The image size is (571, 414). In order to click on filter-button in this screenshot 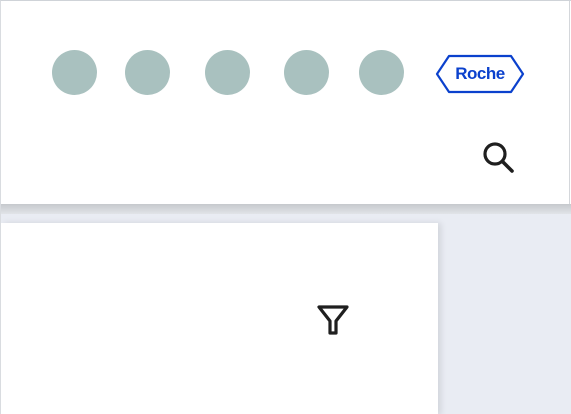, I will do `click(333, 321)`.